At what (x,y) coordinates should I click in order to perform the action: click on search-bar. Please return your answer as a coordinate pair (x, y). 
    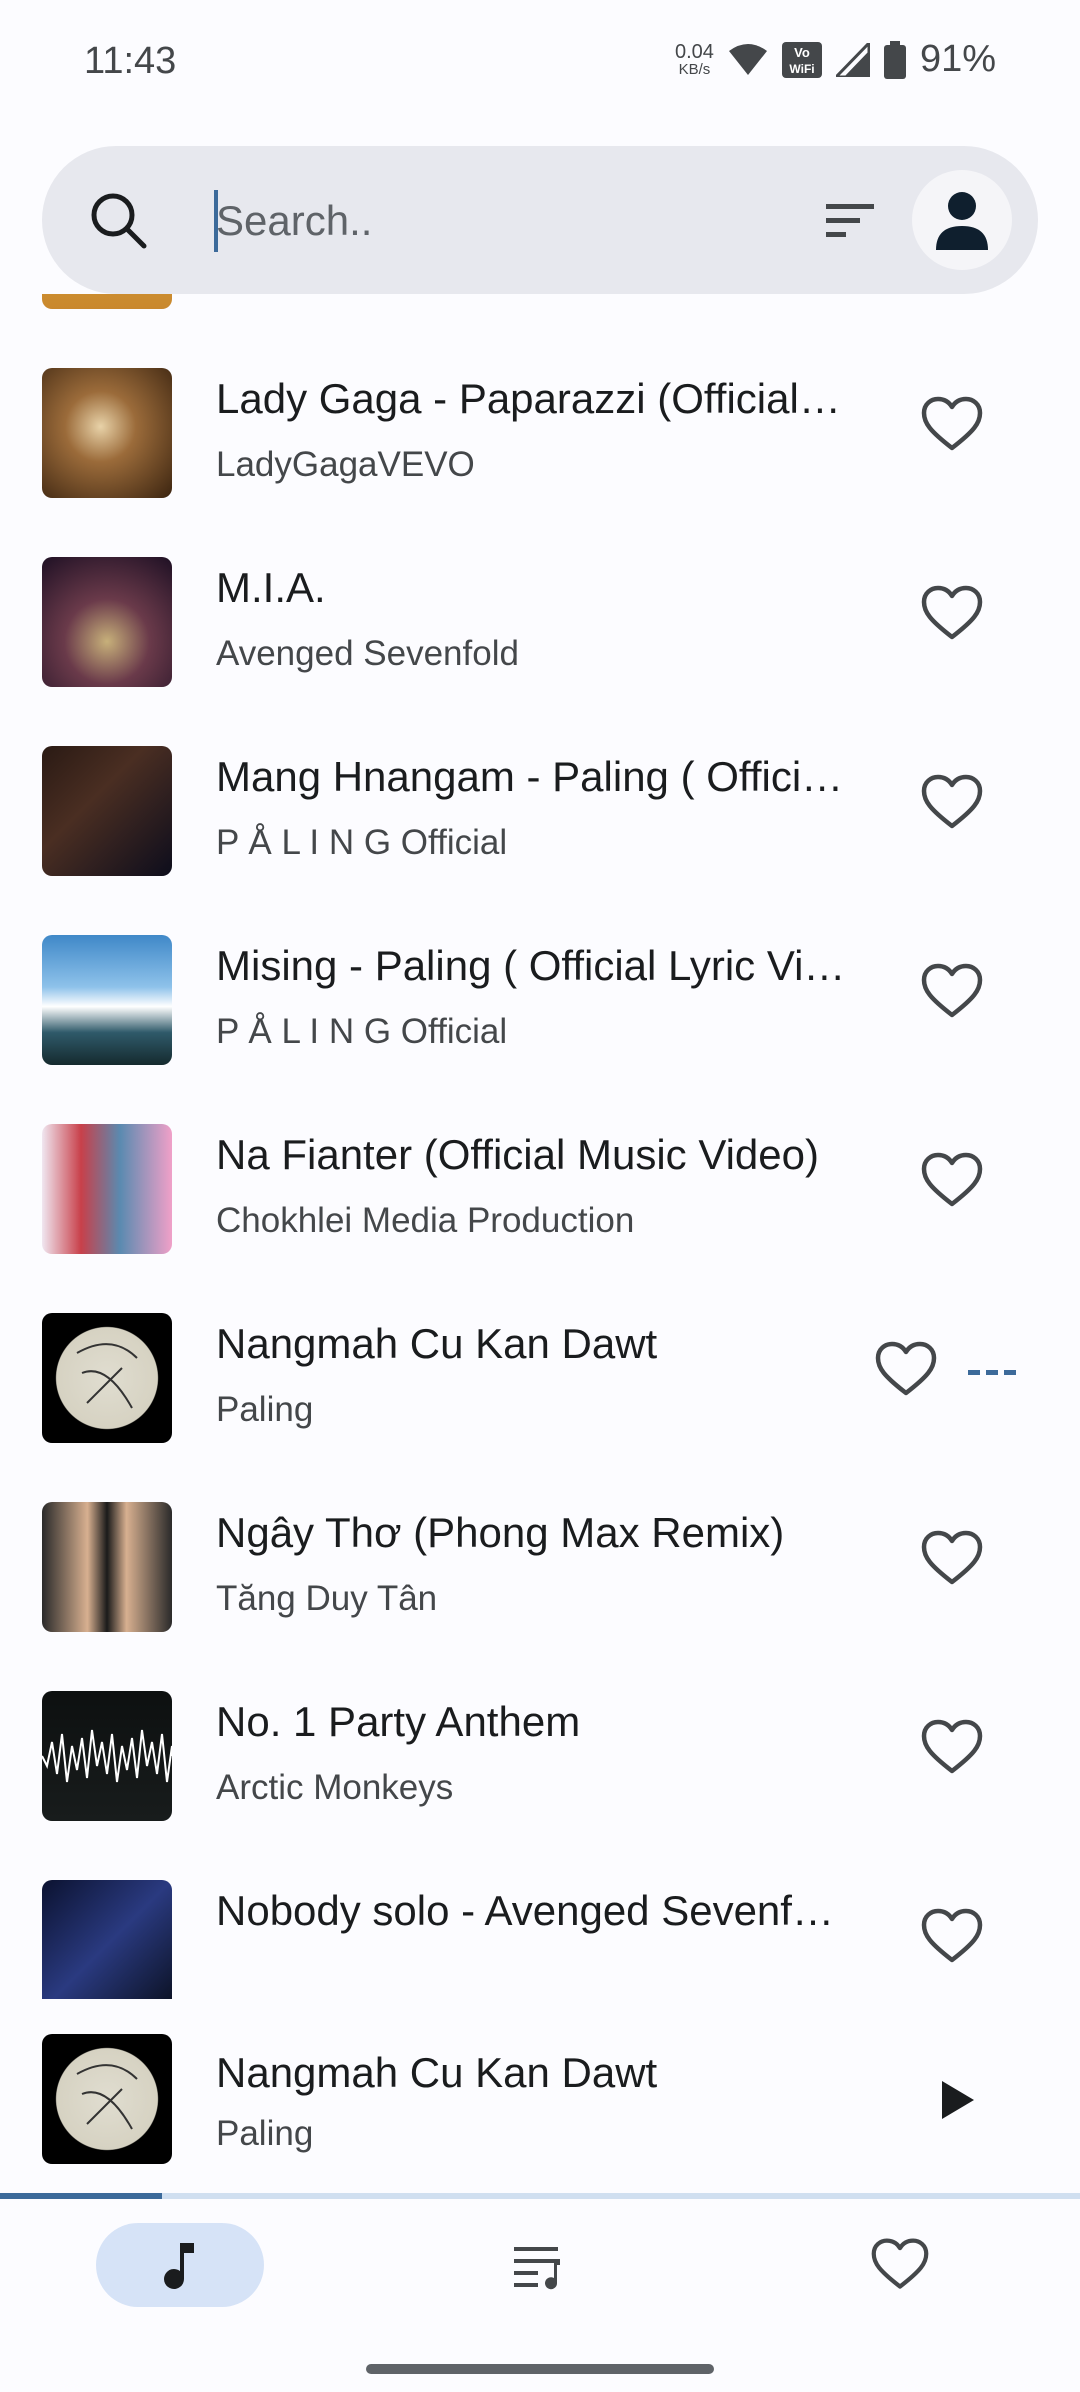
    Looking at the image, I should click on (540, 220).